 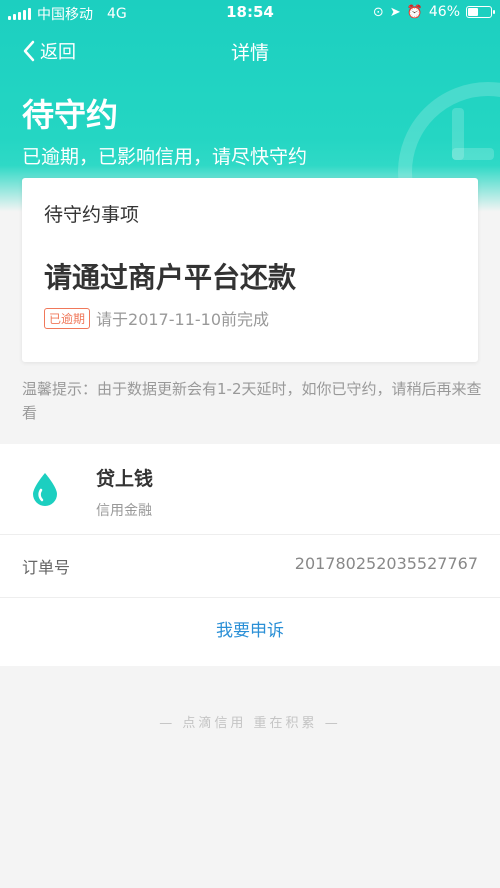 I want to click on battery-icon, so click(x=480, y=12).